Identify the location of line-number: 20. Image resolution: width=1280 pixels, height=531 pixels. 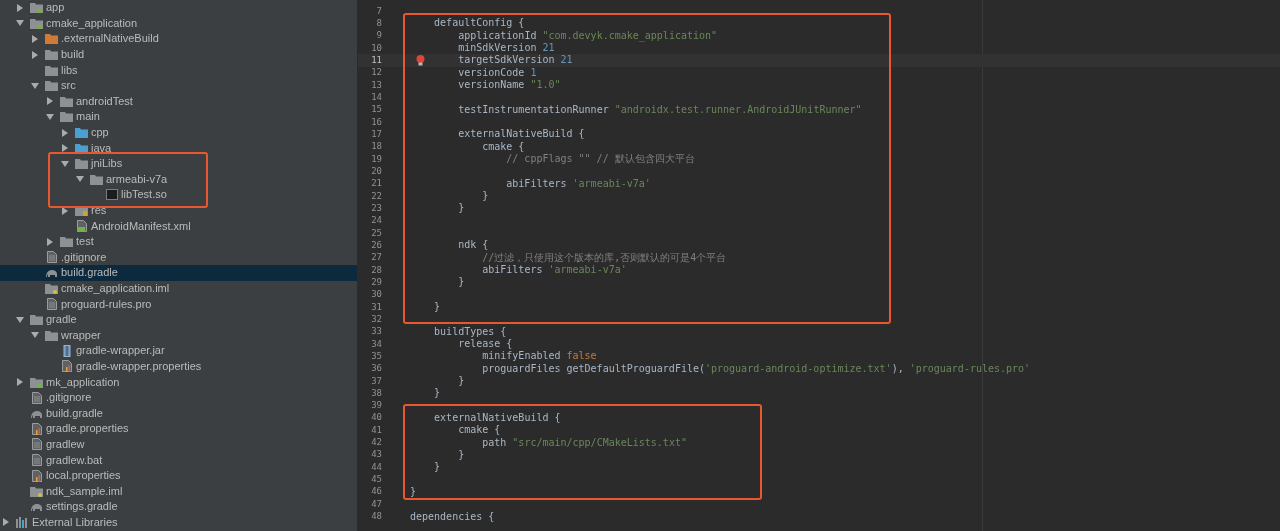
(376, 171).